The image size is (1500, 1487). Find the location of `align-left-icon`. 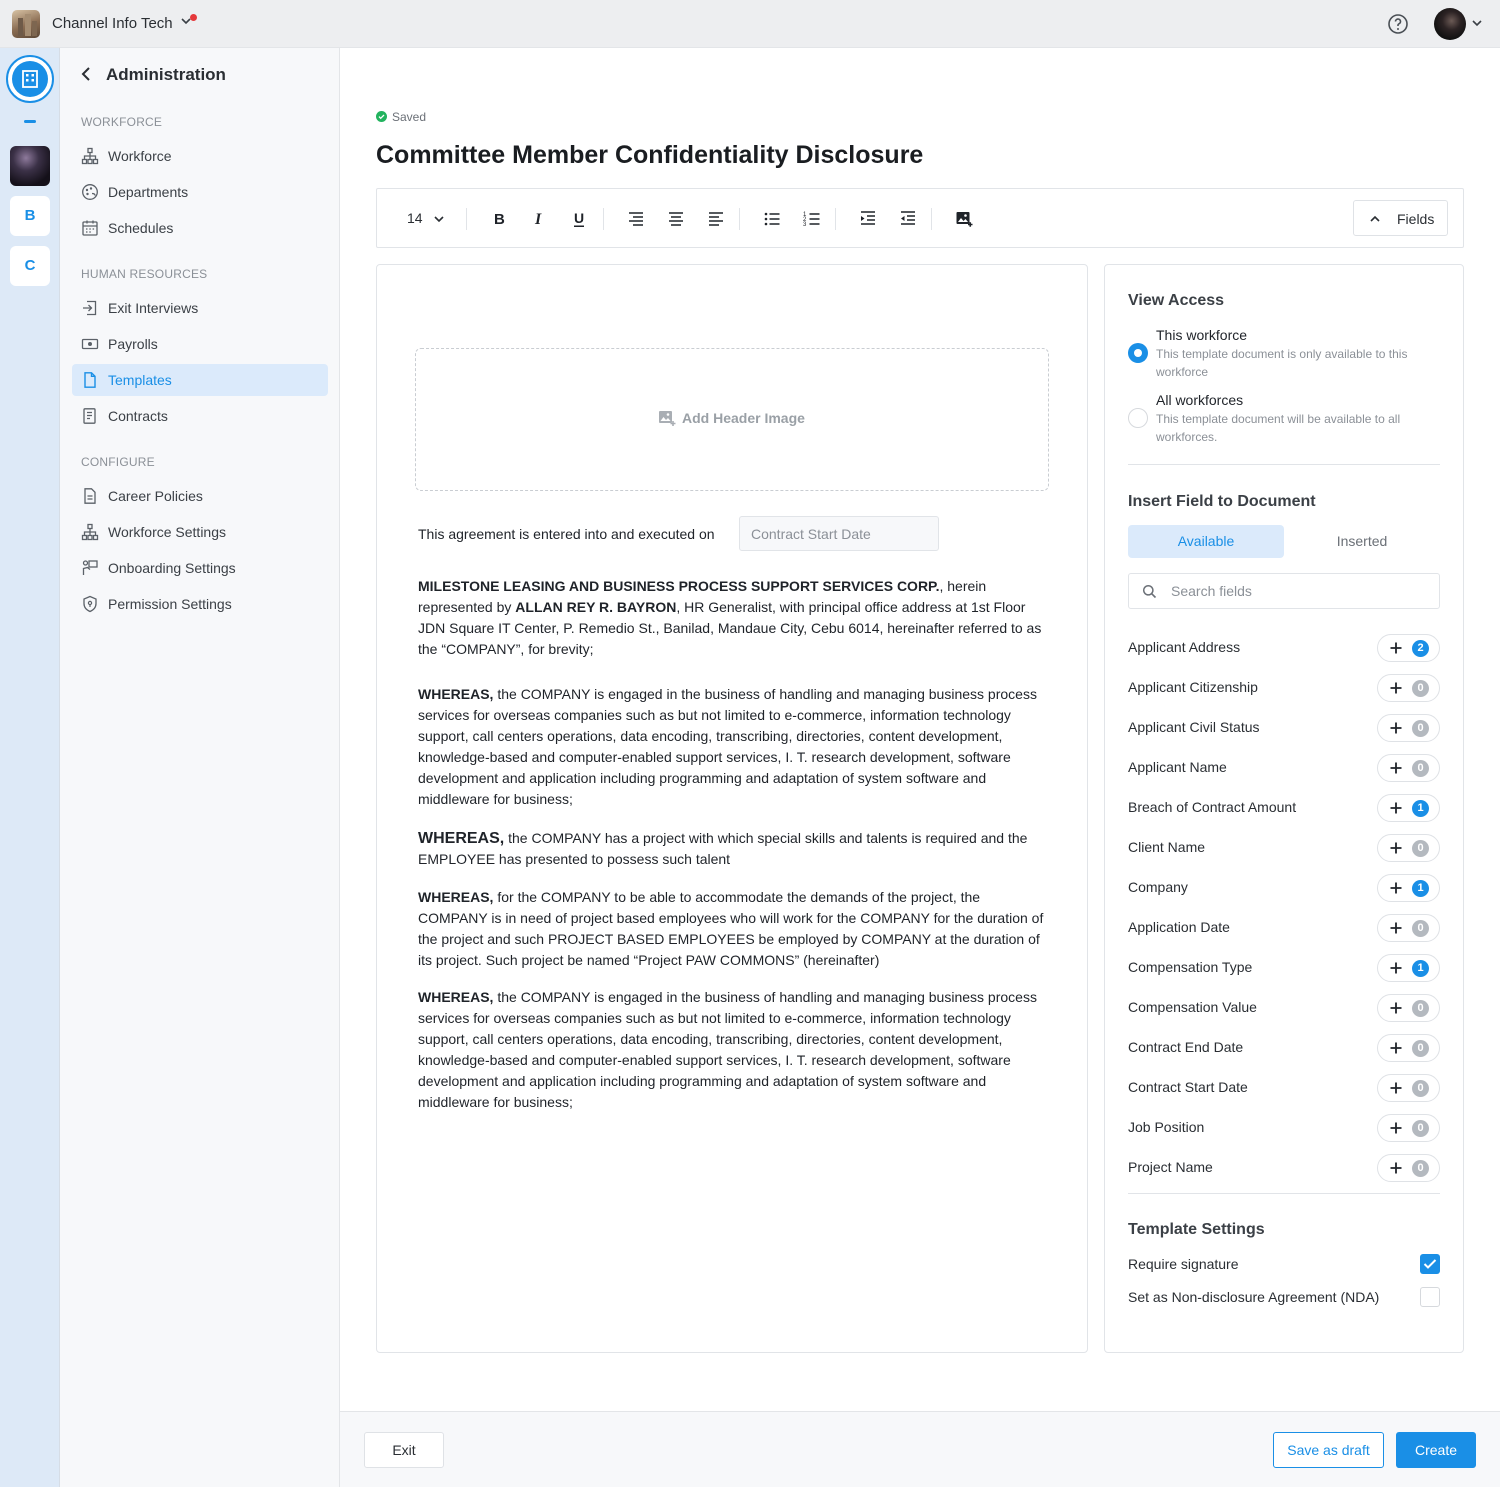

align-left-icon is located at coordinates (716, 219).